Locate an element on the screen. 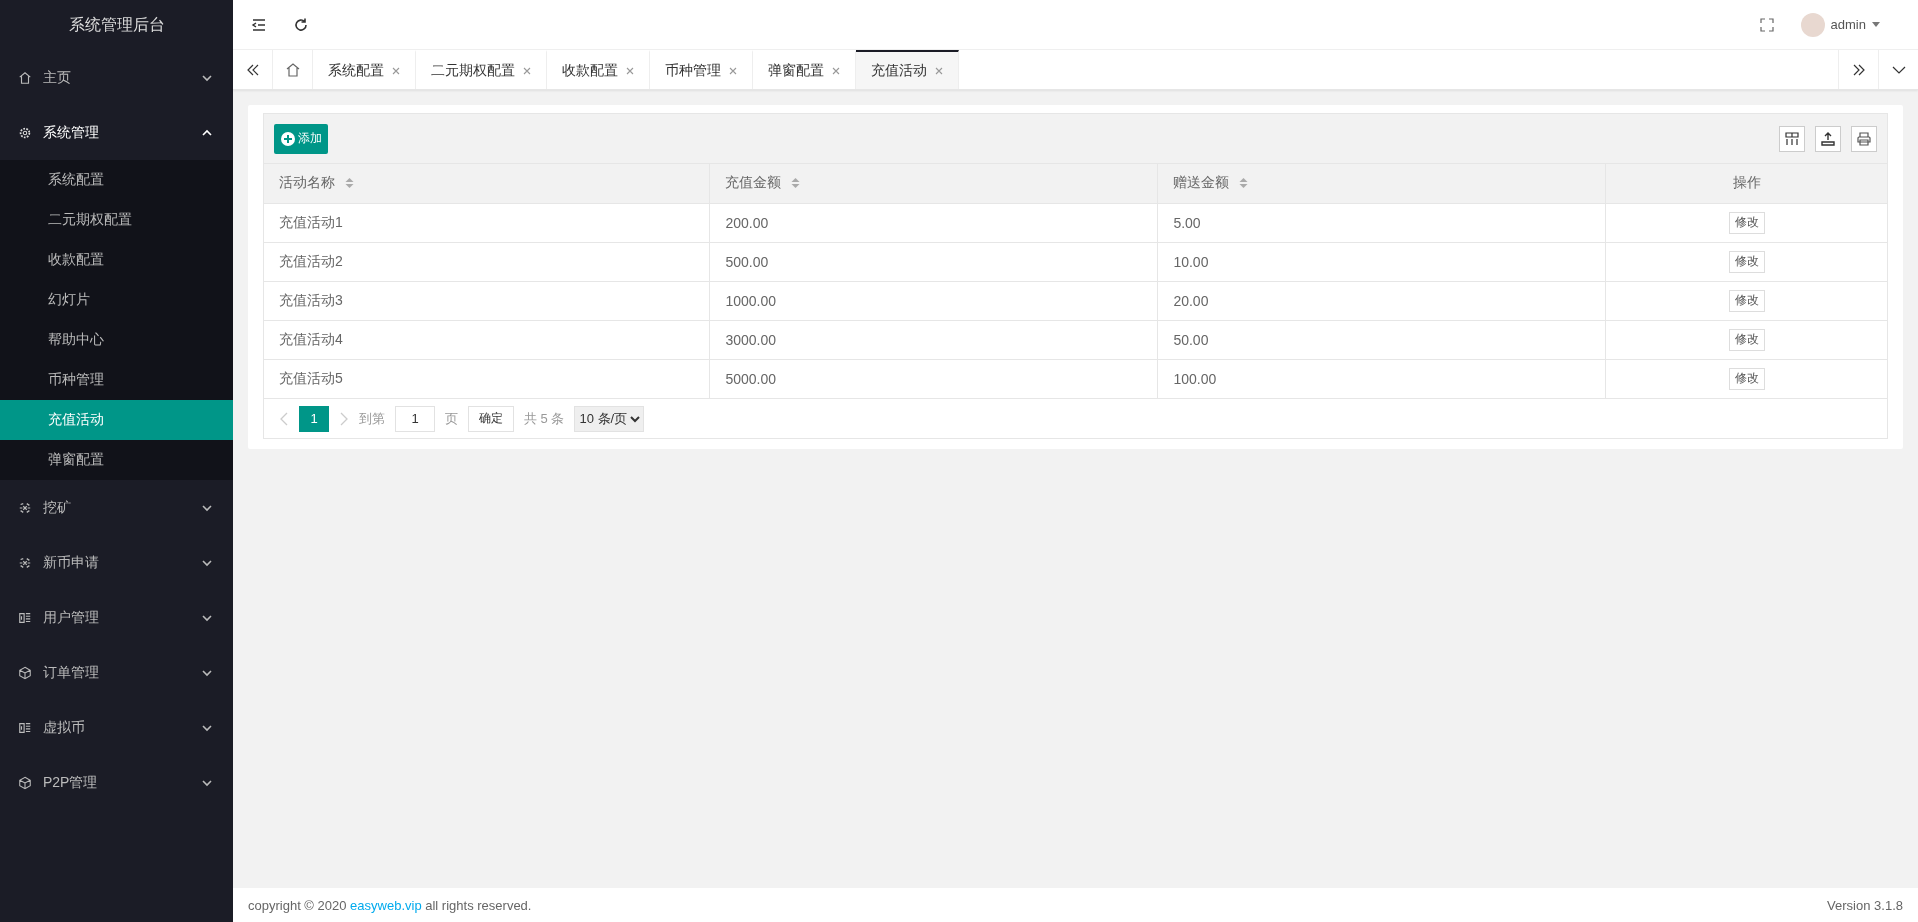 The height and width of the screenshot is (922, 1918). table-cell: 5.00 is located at coordinates (1381, 222).